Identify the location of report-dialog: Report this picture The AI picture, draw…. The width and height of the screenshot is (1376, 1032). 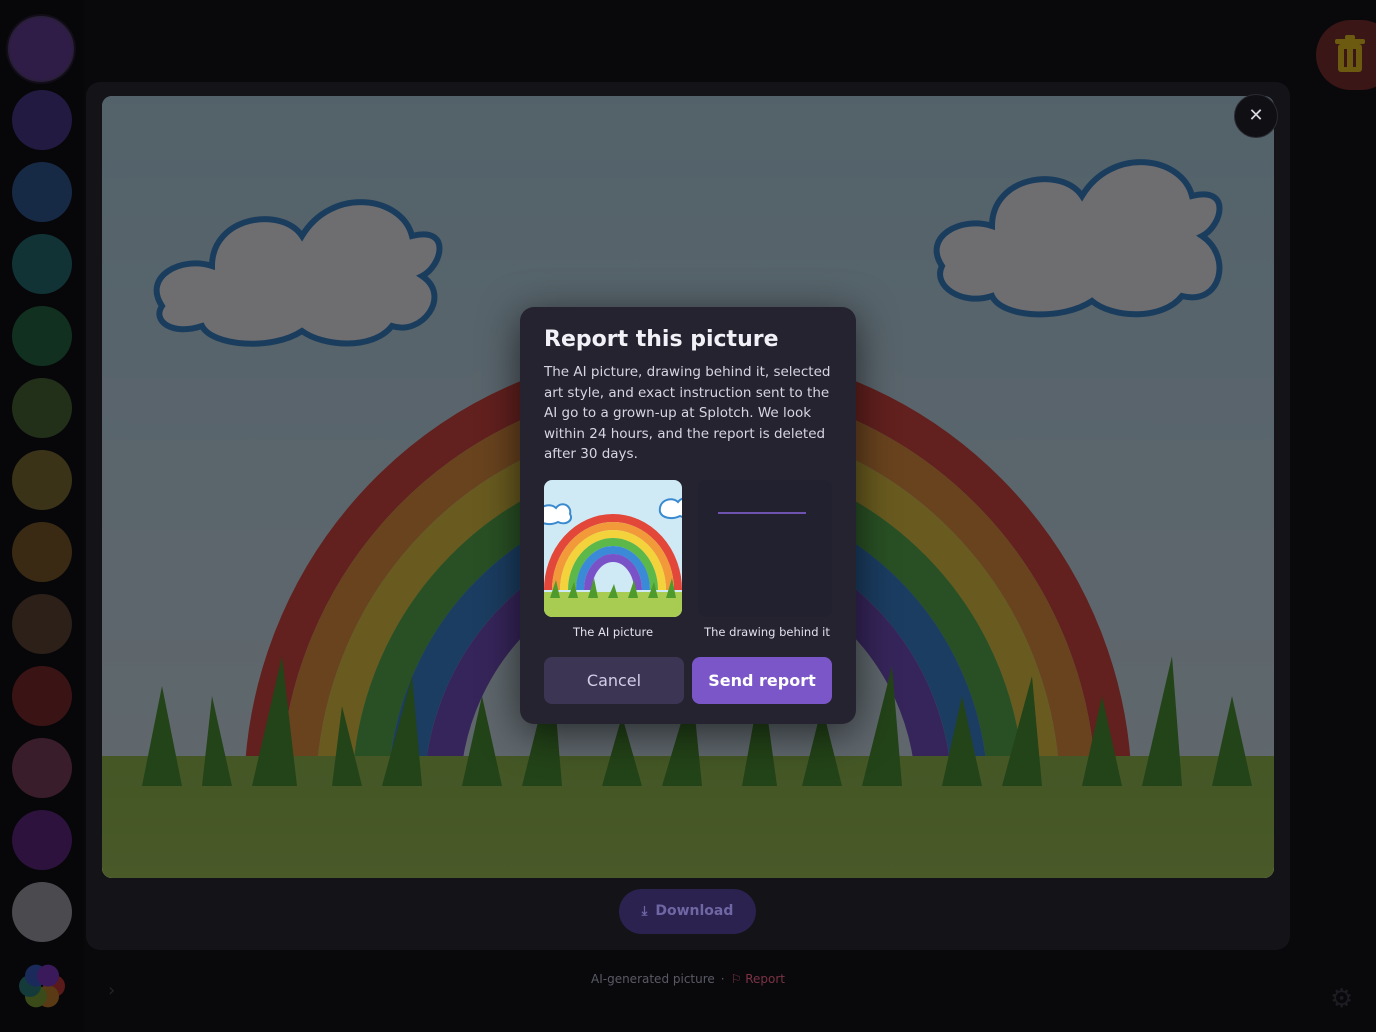
(688, 515).